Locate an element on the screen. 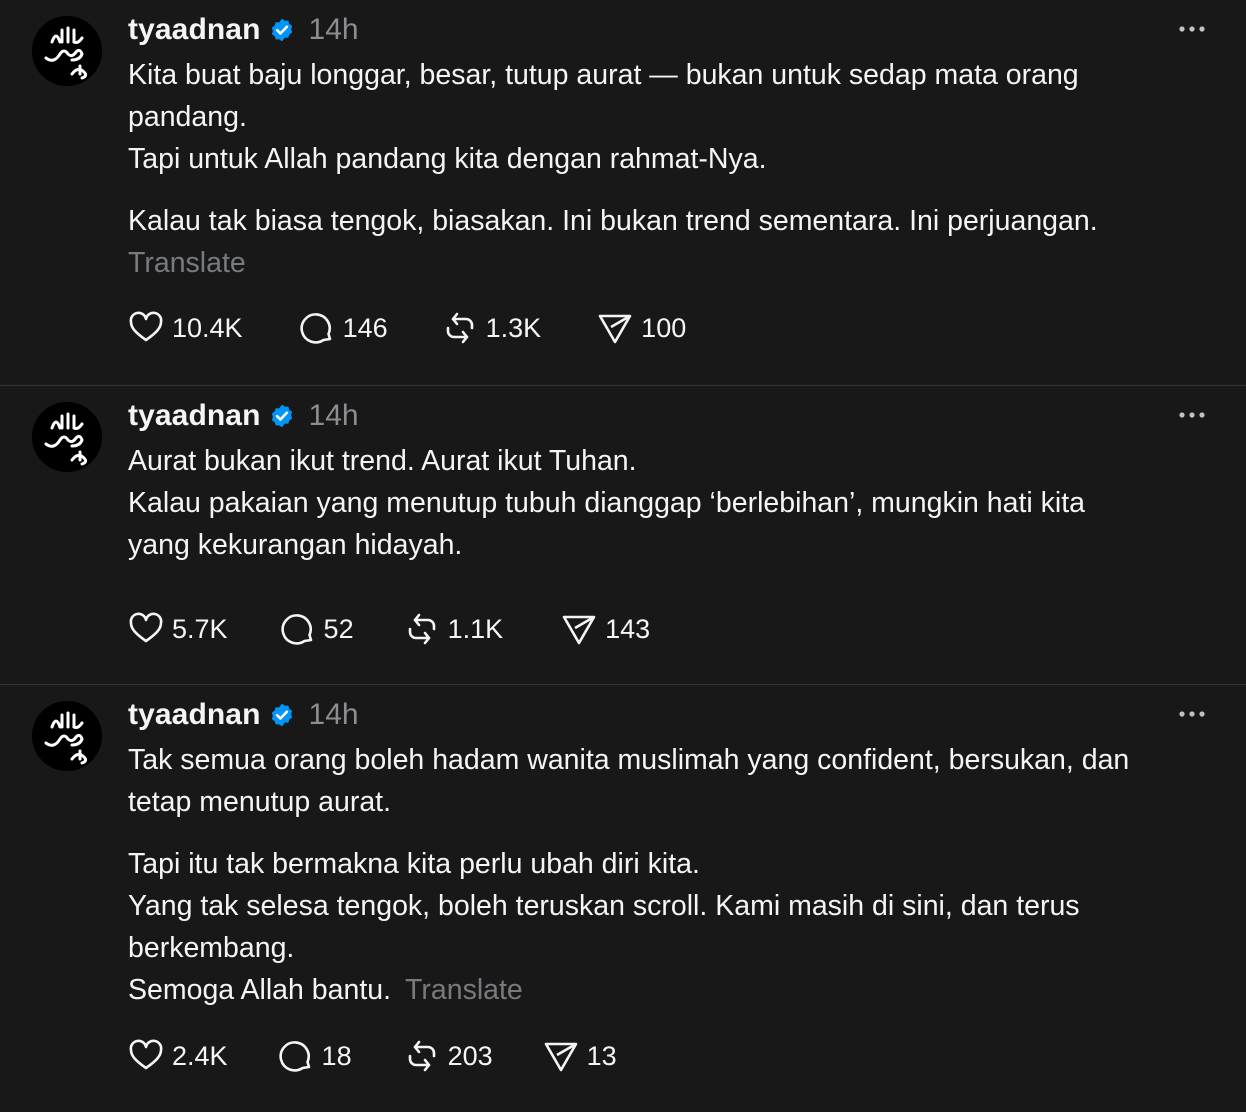 The image size is (1246, 1112). reply-button: 52 is located at coordinates (317, 629).